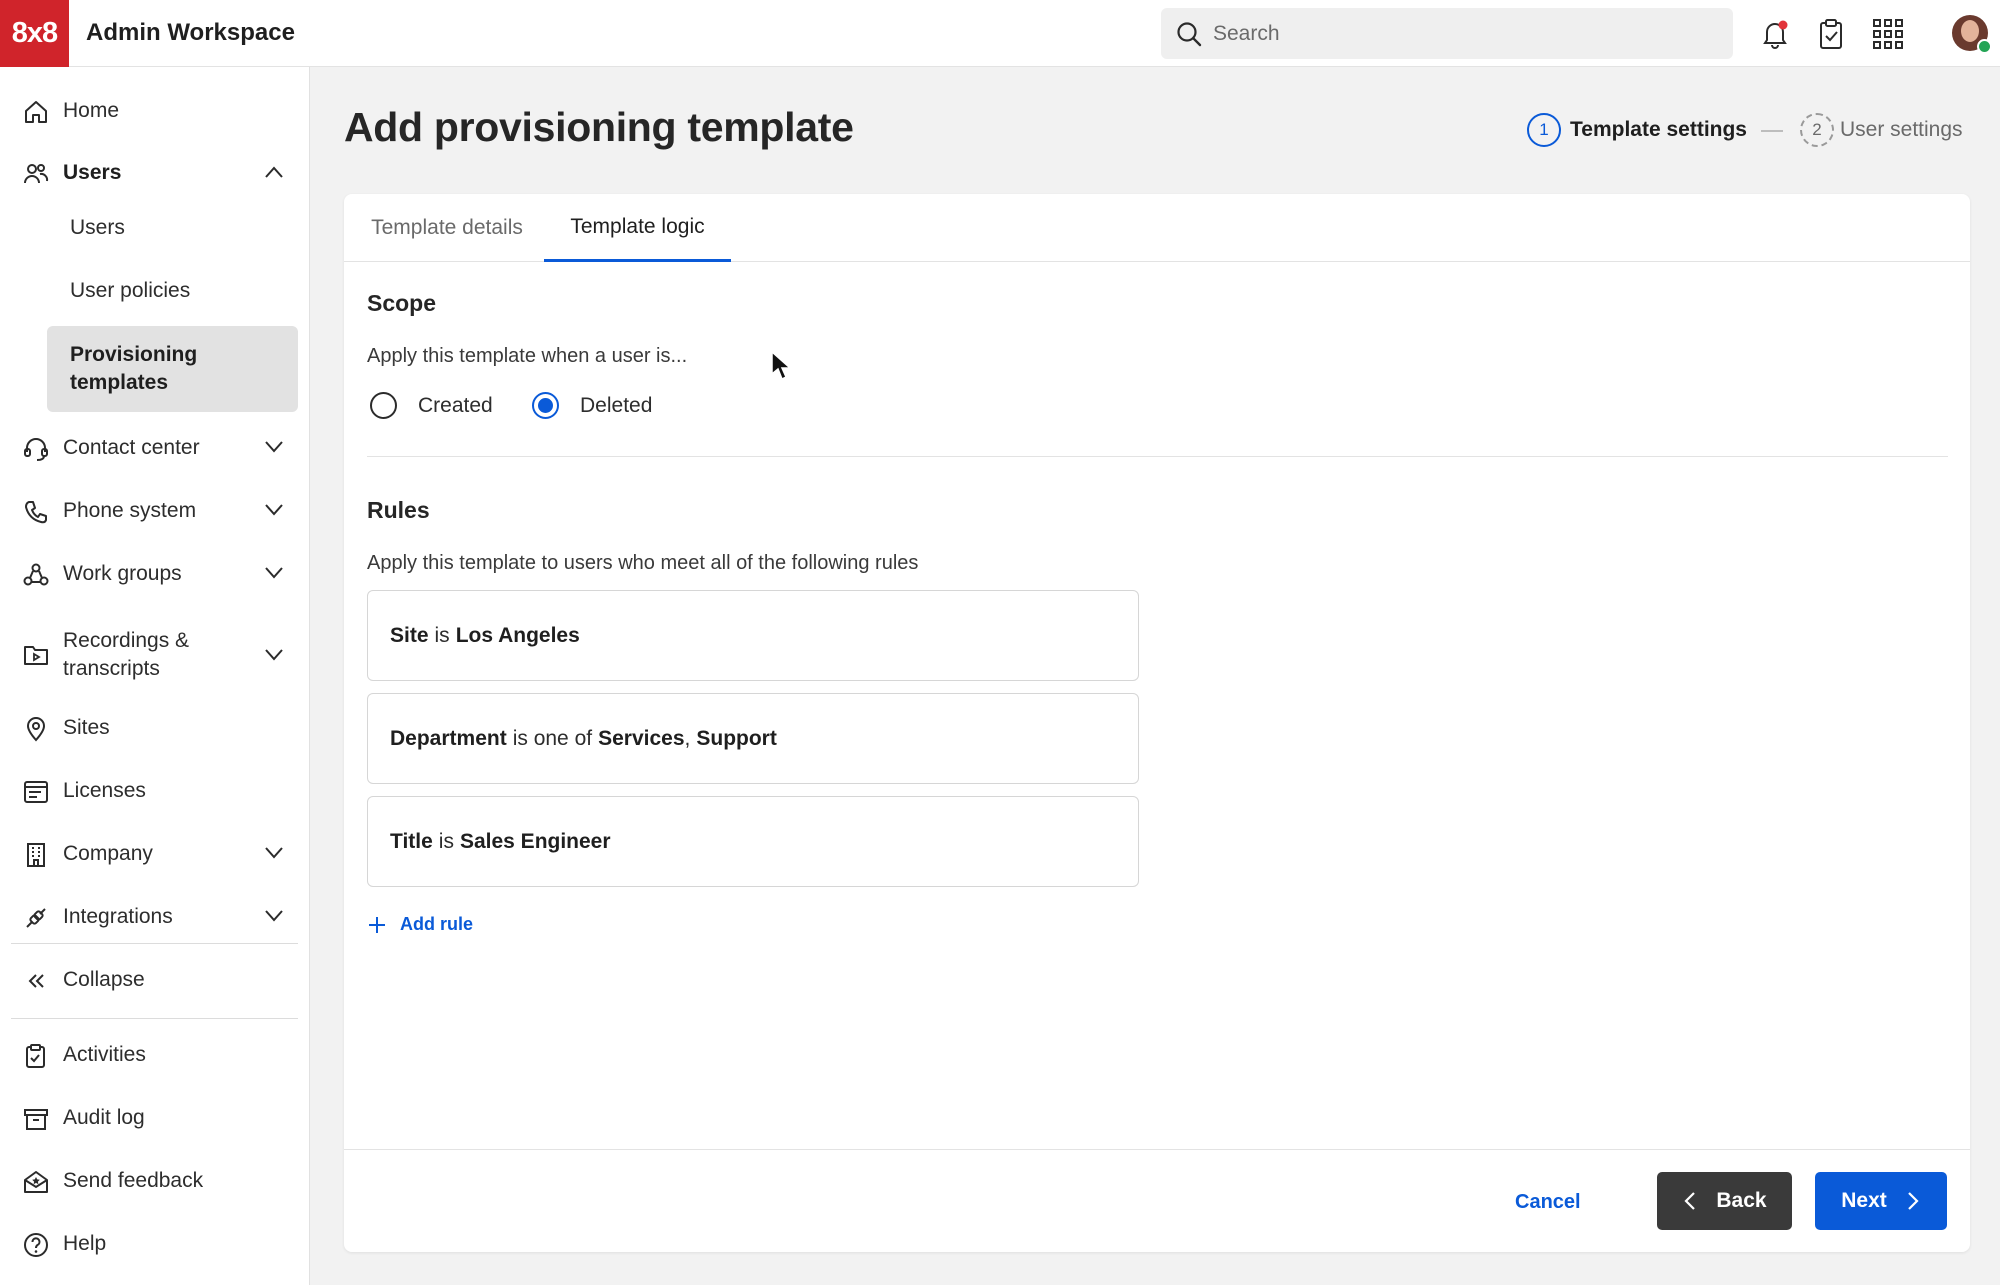 The image size is (2000, 1285). Describe the element at coordinates (1724, 1201) in the screenshot. I see `back-button: Back` at that location.